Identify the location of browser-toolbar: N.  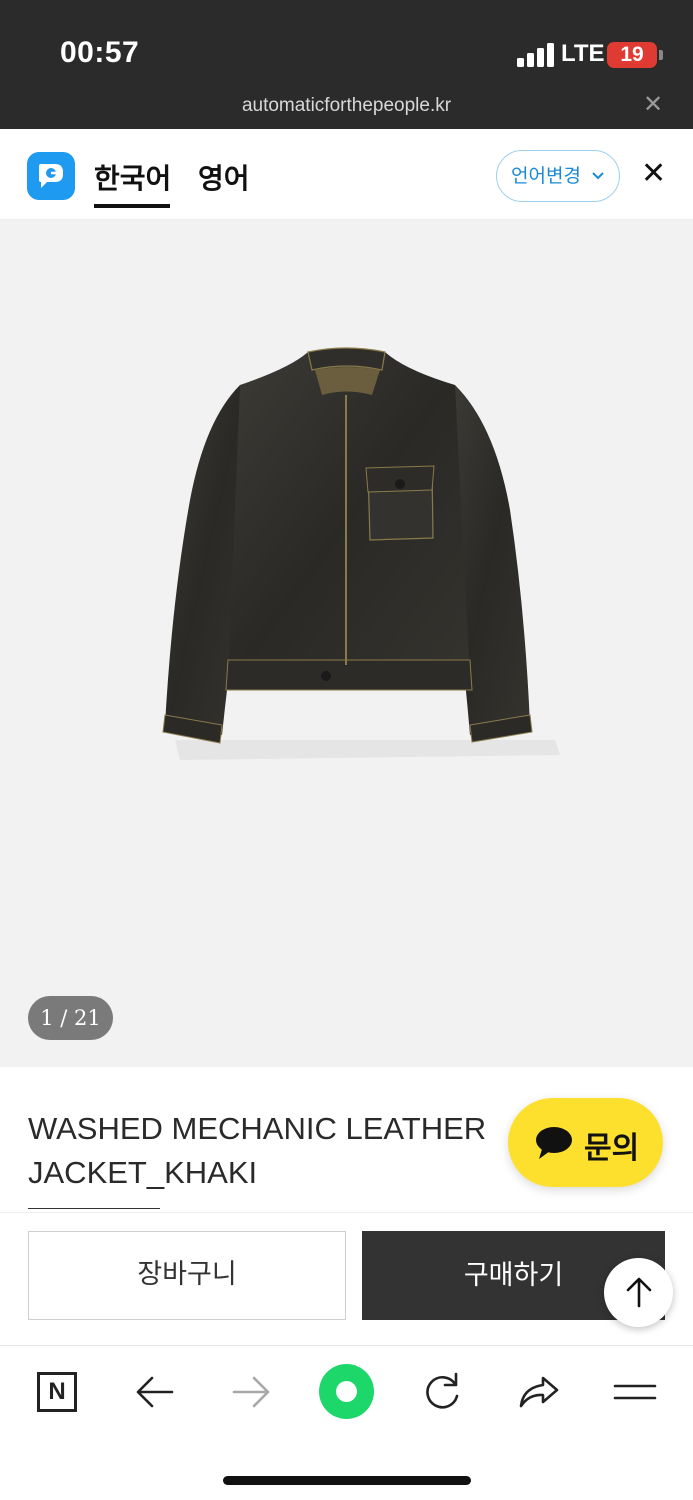
(346, 1422).